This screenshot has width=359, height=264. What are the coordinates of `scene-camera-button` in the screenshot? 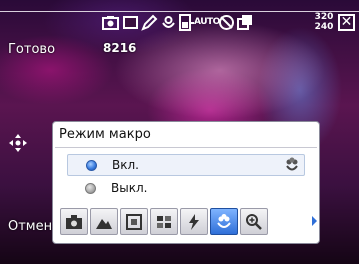 It's located at (74, 221).